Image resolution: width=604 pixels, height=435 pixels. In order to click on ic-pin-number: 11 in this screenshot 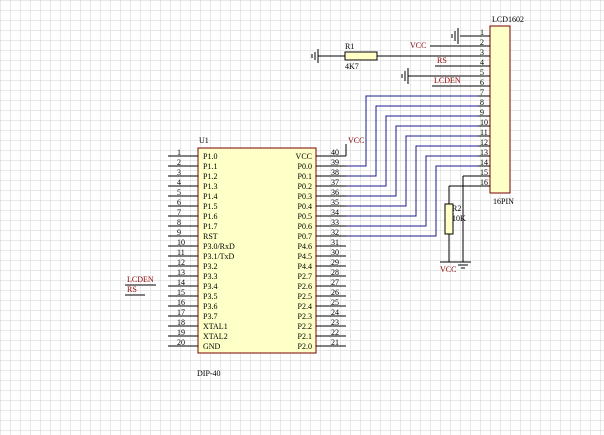, I will do `click(181, 252)`.